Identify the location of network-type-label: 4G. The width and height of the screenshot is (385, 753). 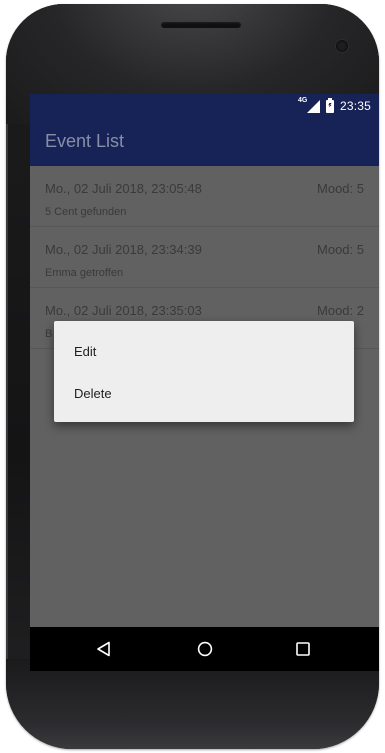
(302, 100).